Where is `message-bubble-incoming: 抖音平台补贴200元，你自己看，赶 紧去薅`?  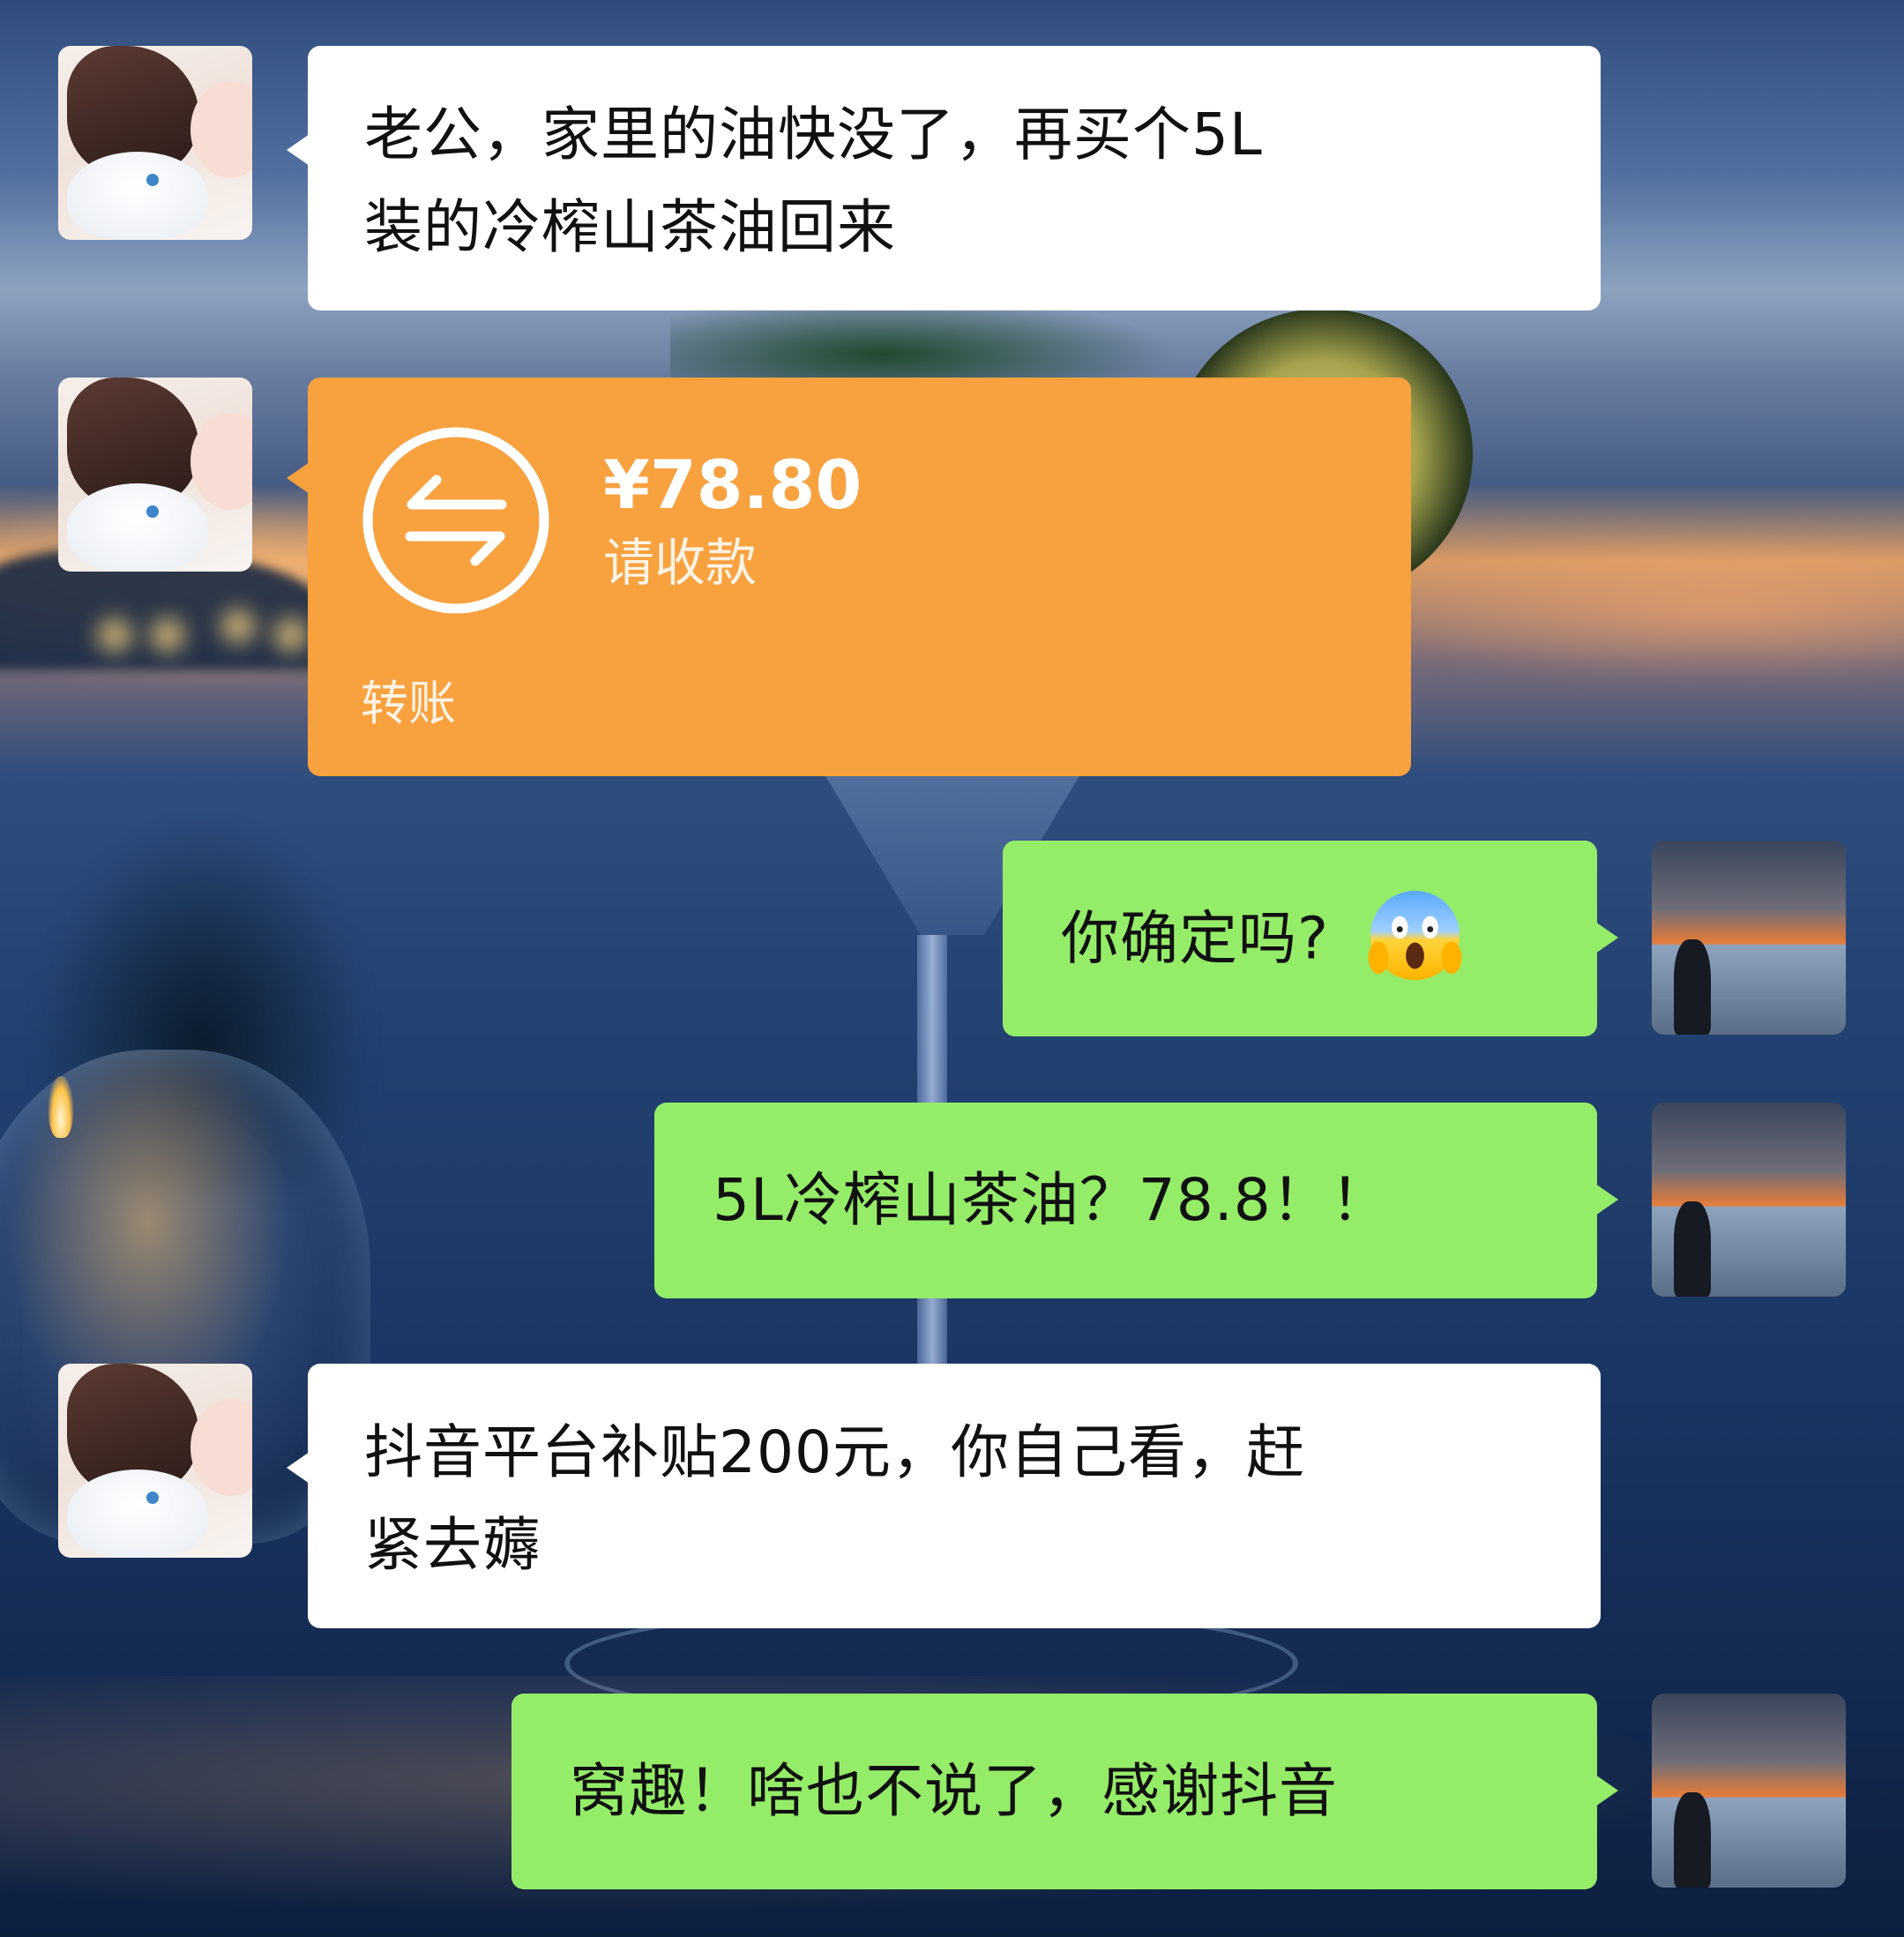
message-bubble-incoming: 抖音平台补贴200元，你自己看，赶 紧去薅 is located at coordinates (944, 1496).